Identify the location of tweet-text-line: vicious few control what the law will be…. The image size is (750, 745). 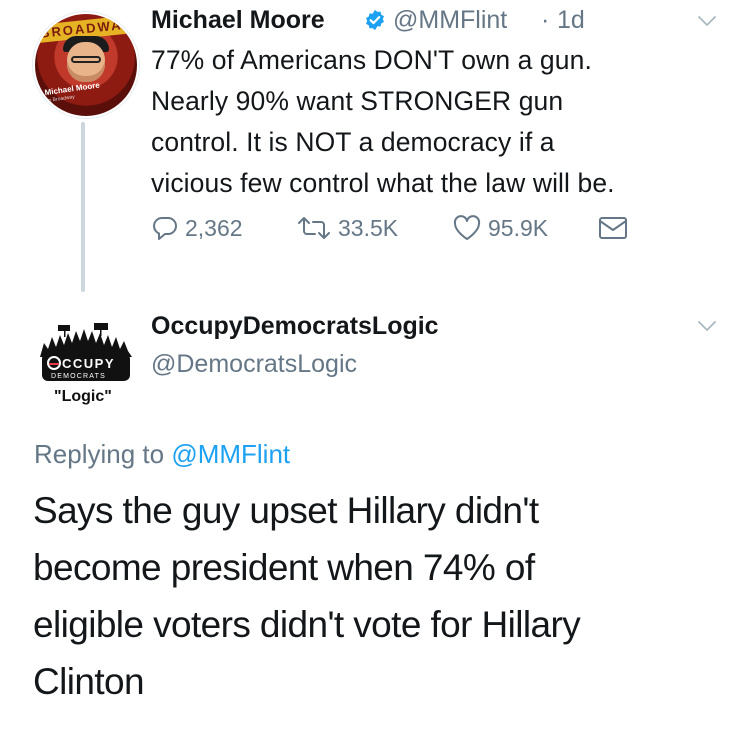
(383, 183).